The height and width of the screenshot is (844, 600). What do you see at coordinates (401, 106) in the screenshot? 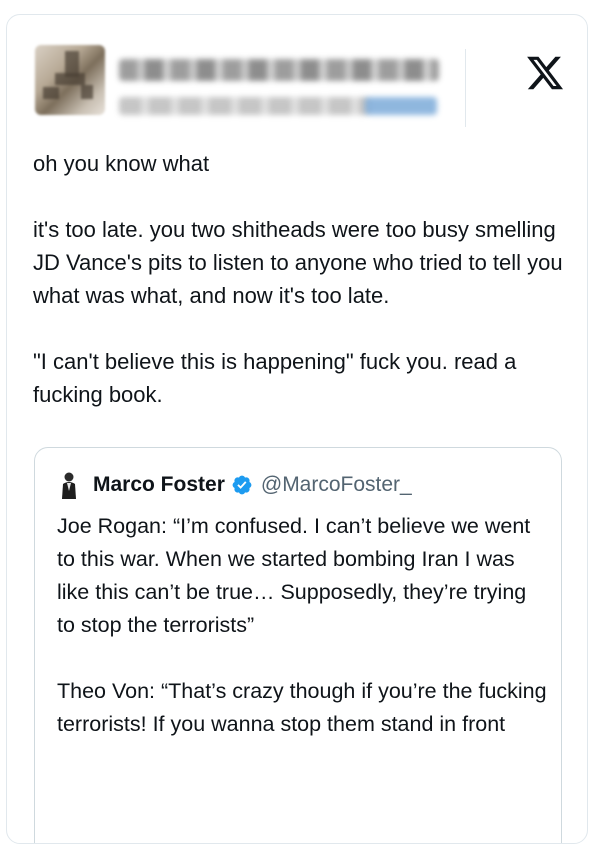
I see `follow-link-redacted` at bounding box center [401, 106].